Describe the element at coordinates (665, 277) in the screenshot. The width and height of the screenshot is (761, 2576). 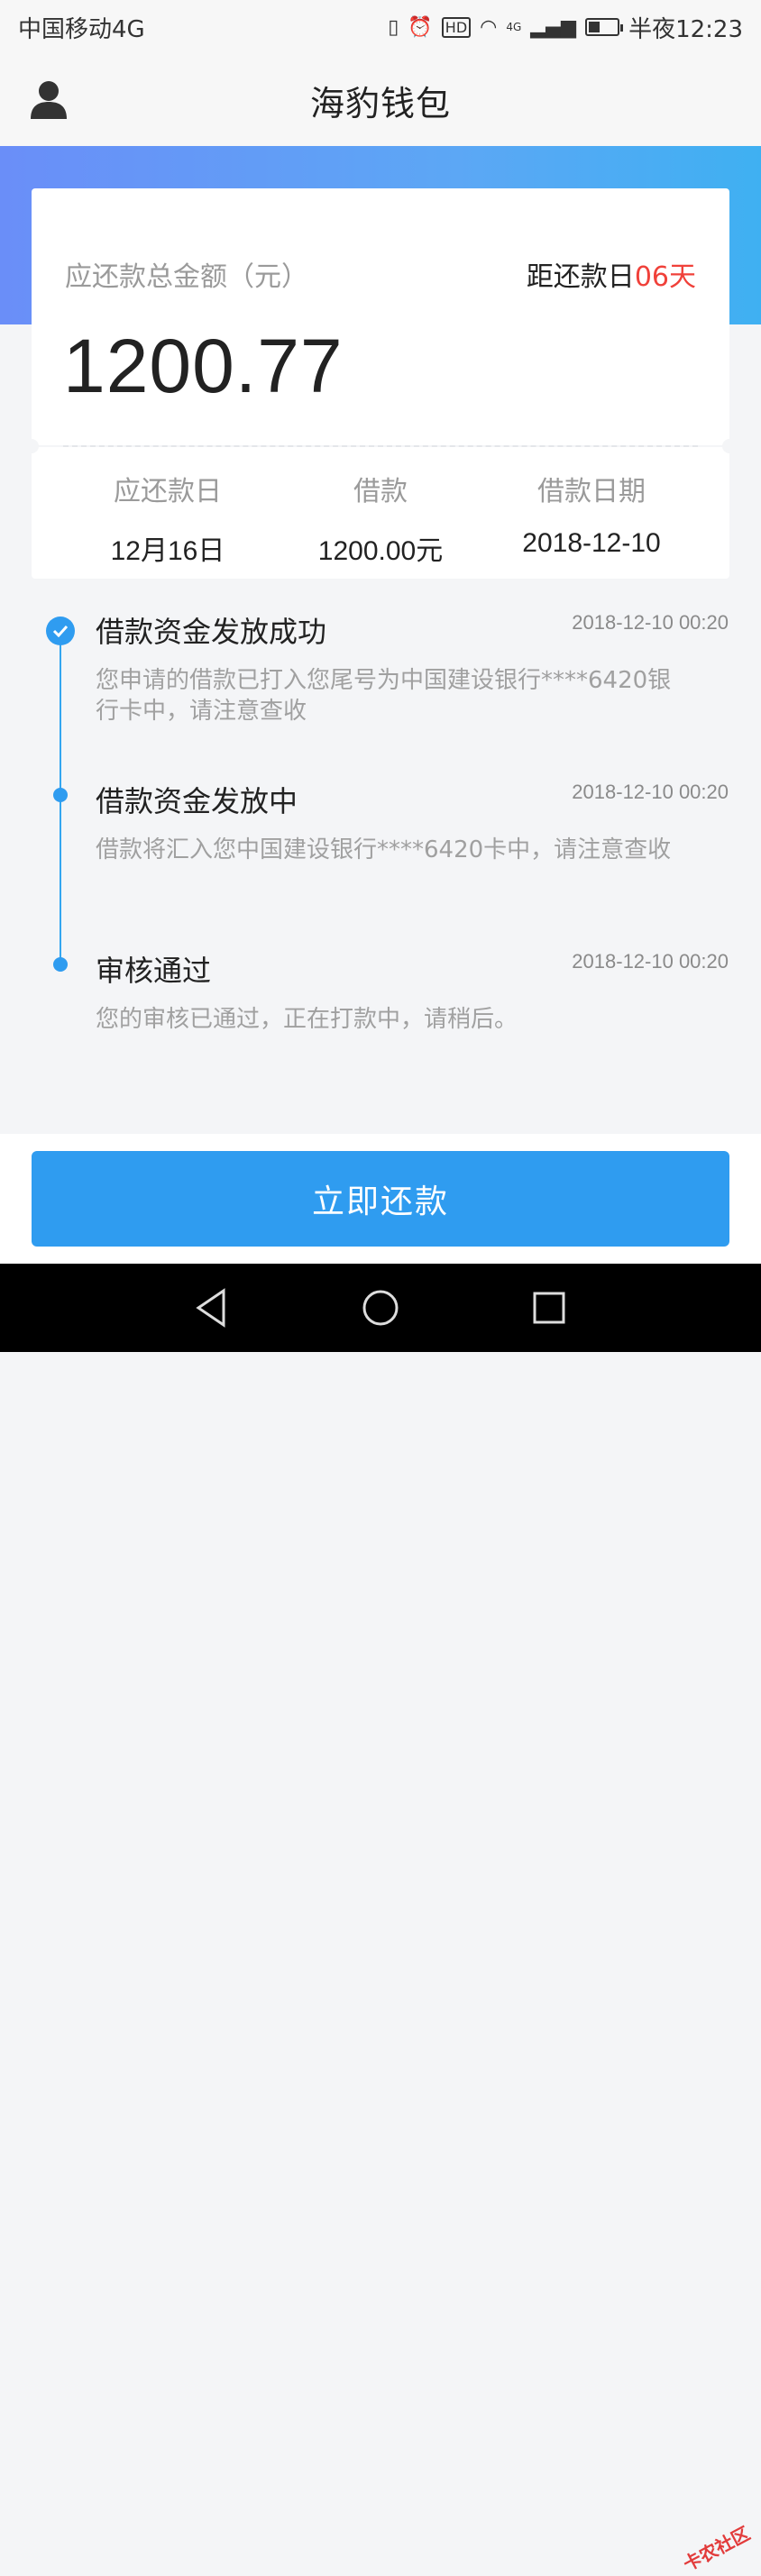
I see `countdown-days: 06天` at that location.